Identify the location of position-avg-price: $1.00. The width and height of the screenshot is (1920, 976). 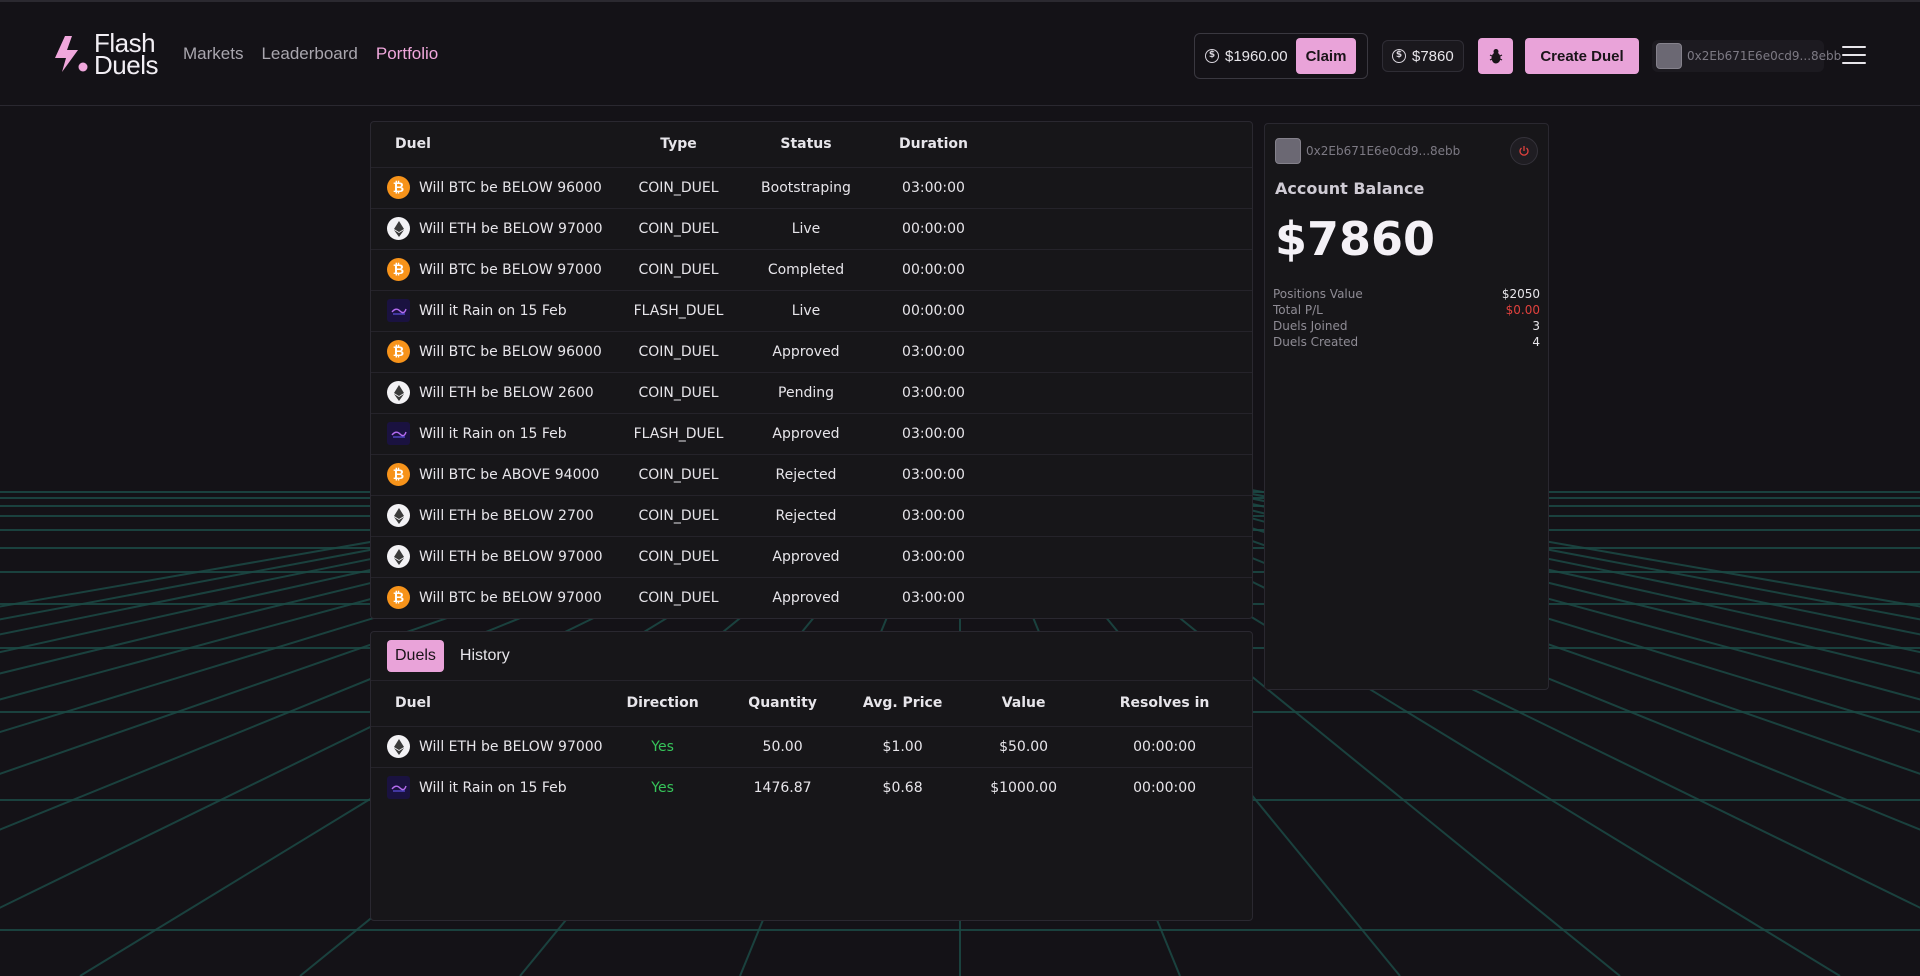
(902, 746).